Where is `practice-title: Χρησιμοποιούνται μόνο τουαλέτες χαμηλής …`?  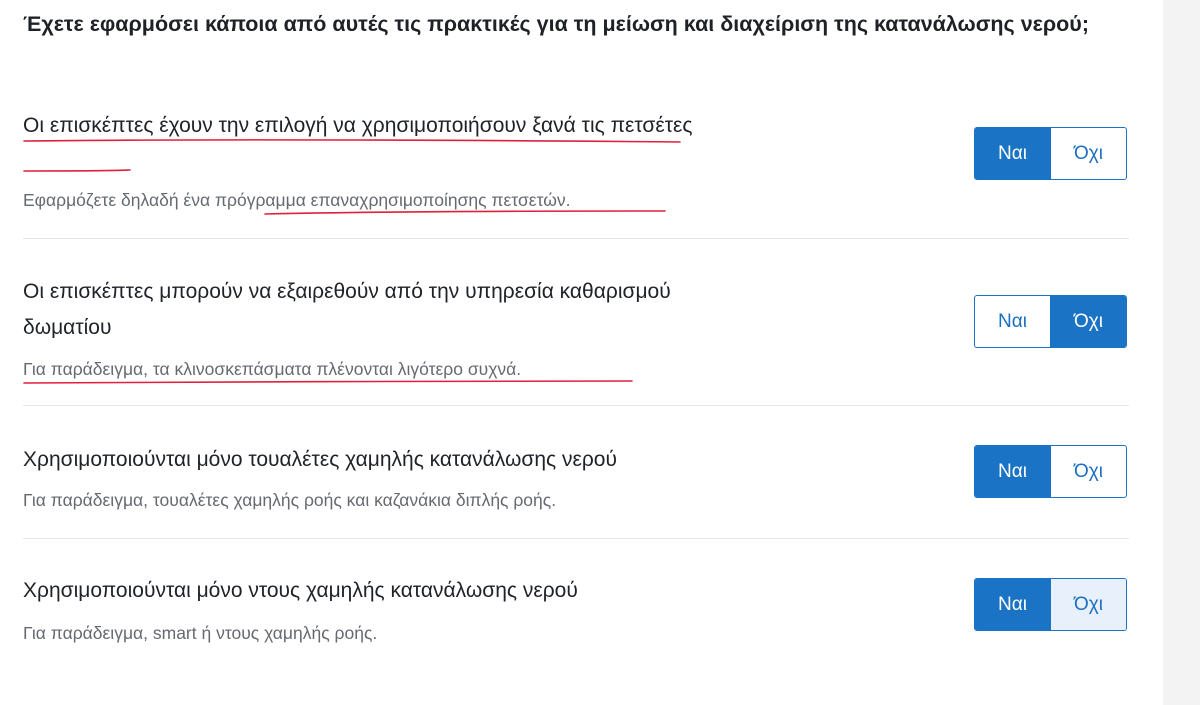 practice-title: Χρησιμοποιούνται μόνο τουαλέτες χαμηλής … is located at coordinates (320, 459).